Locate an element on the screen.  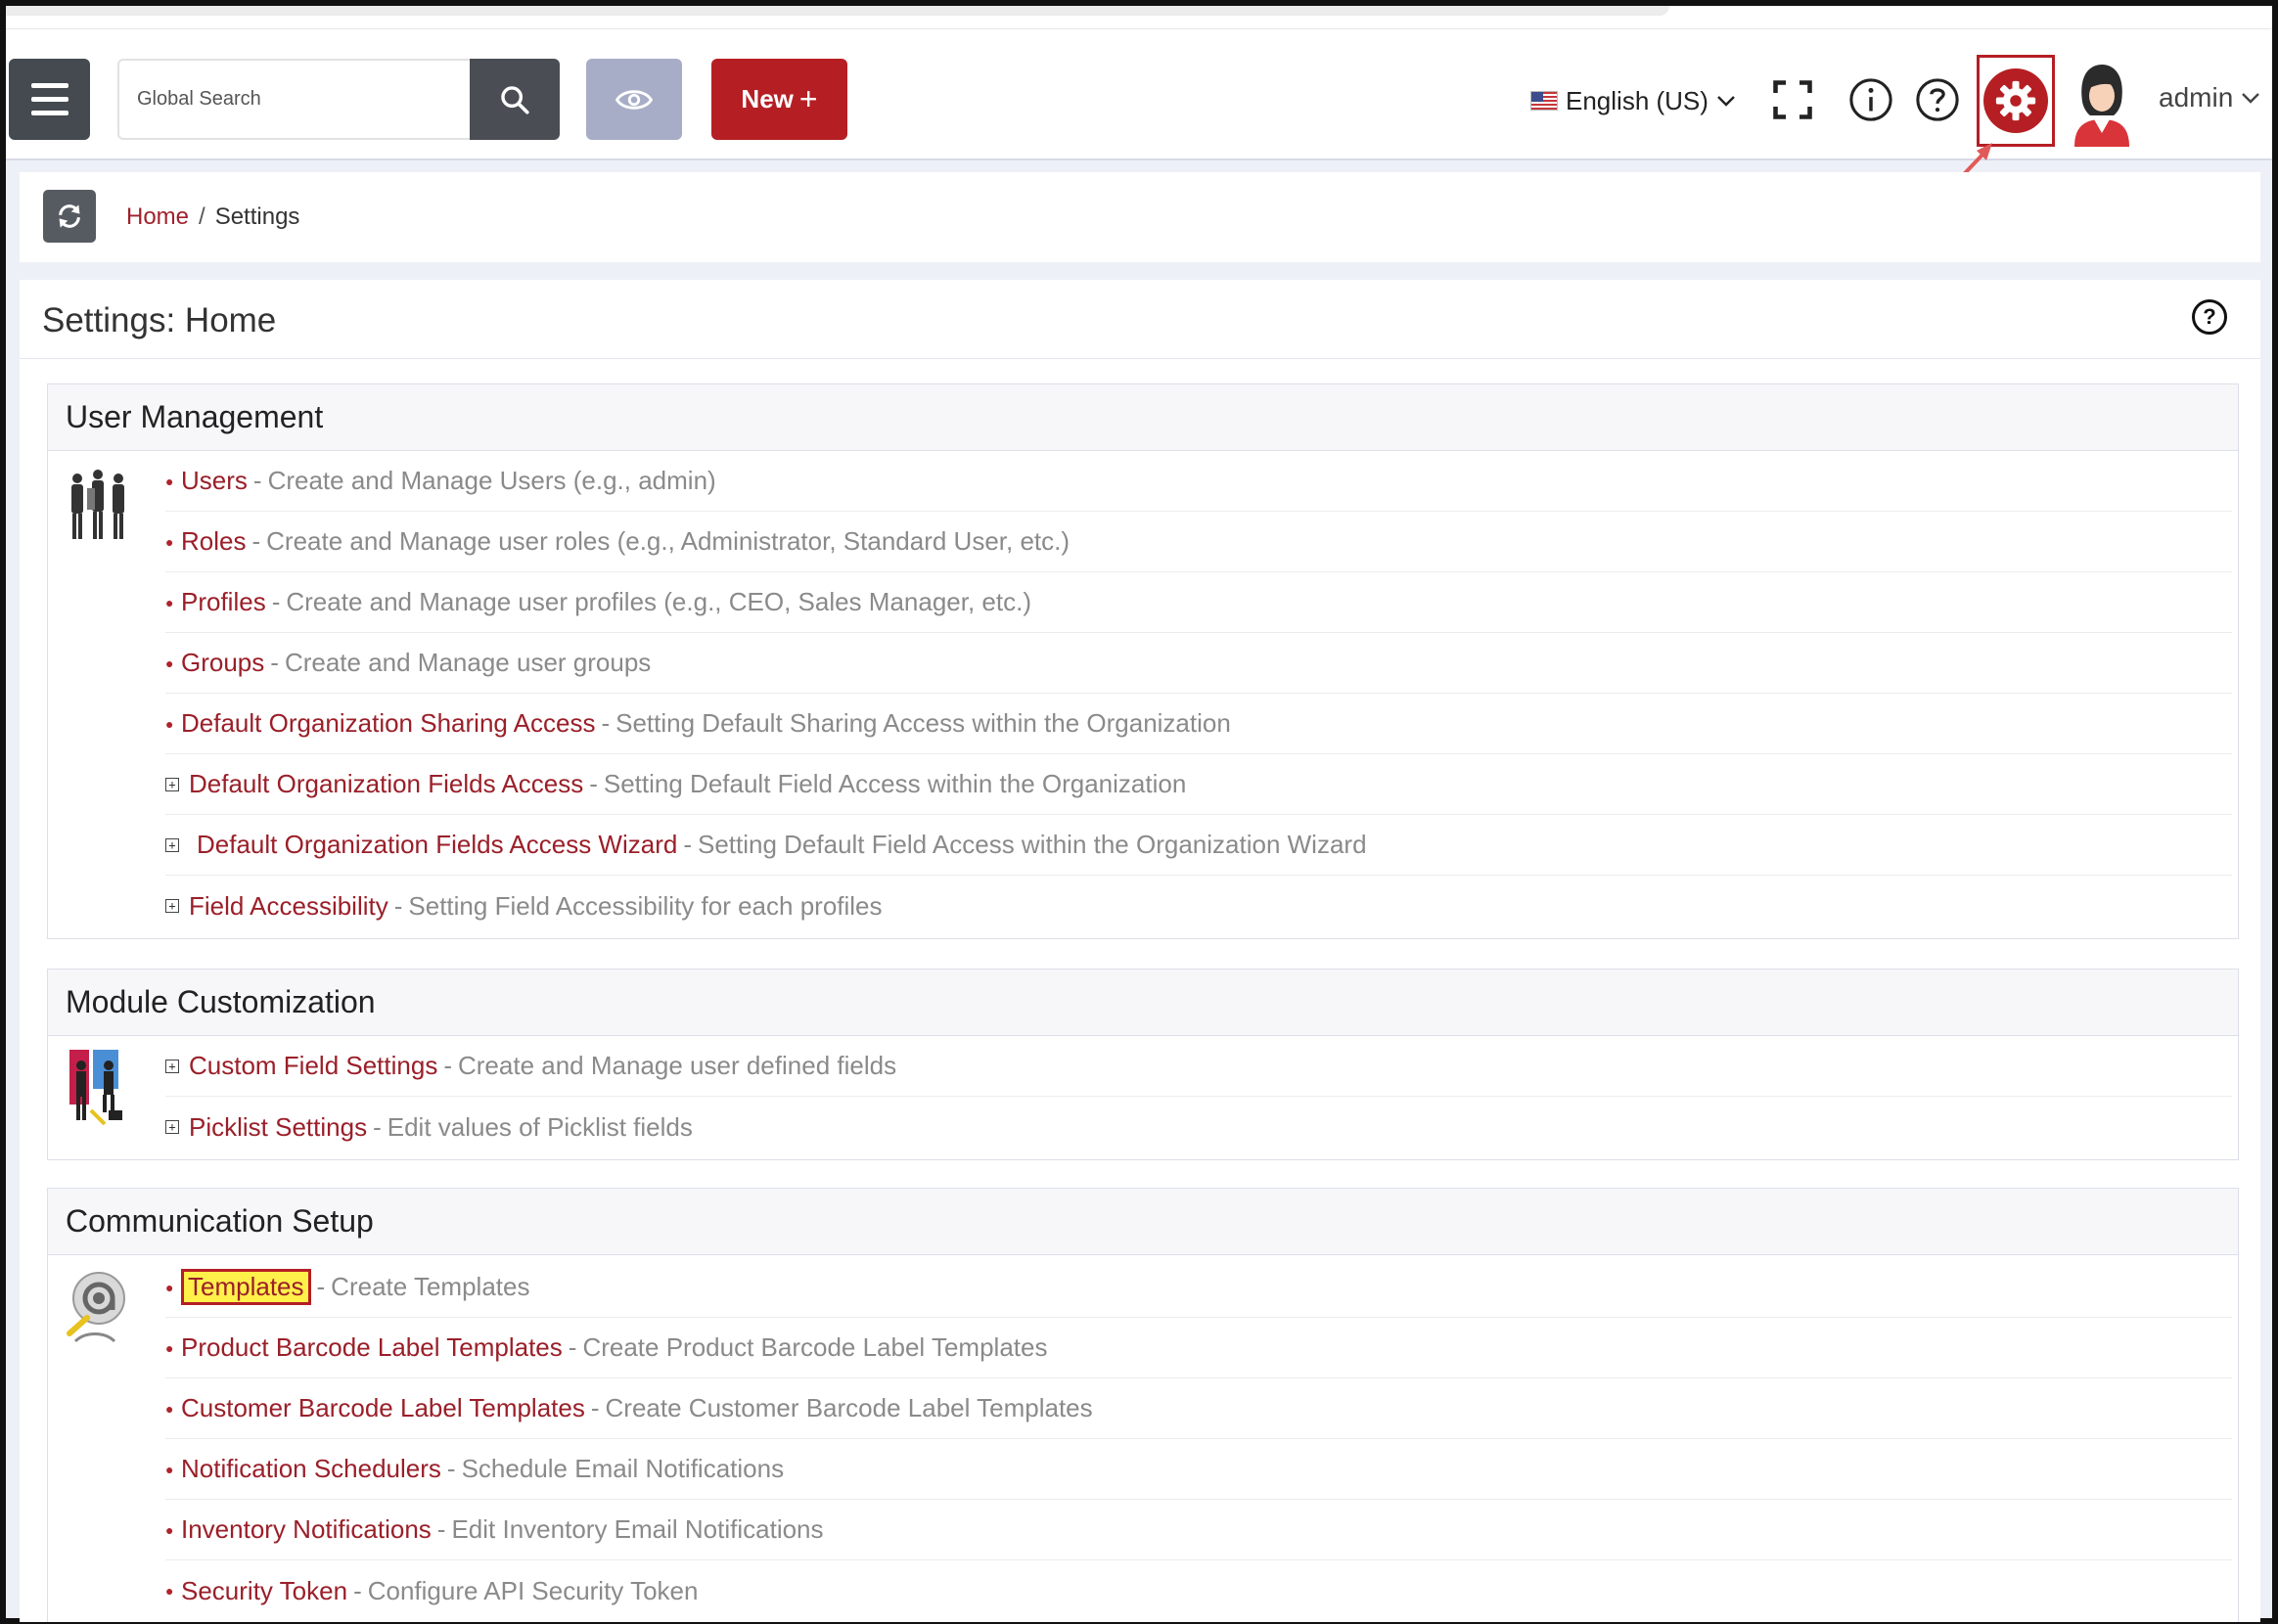
item-description: Create Templates is located at coordinates (430, 1286).